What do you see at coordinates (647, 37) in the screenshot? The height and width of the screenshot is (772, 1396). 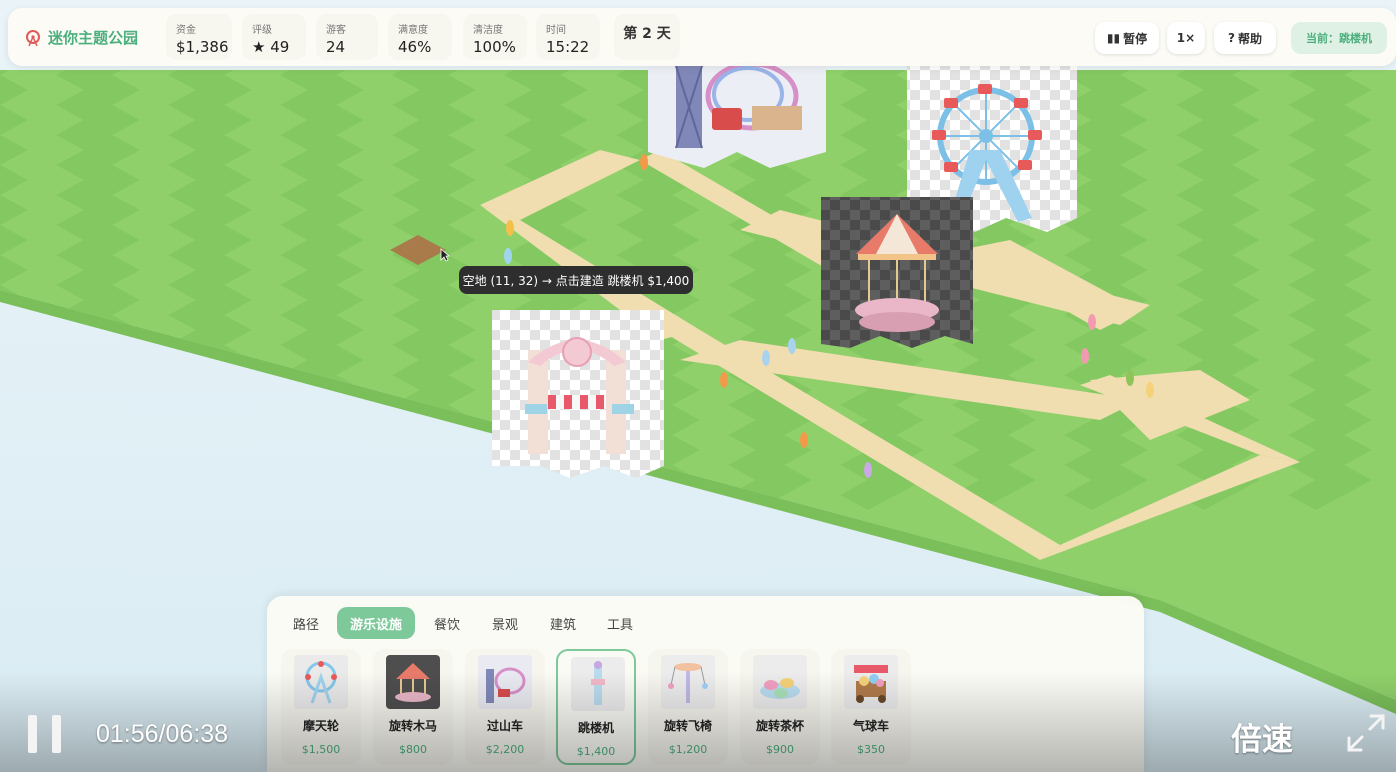 I see `day-counter: 第 2 天` at bounding box center [647, 37].